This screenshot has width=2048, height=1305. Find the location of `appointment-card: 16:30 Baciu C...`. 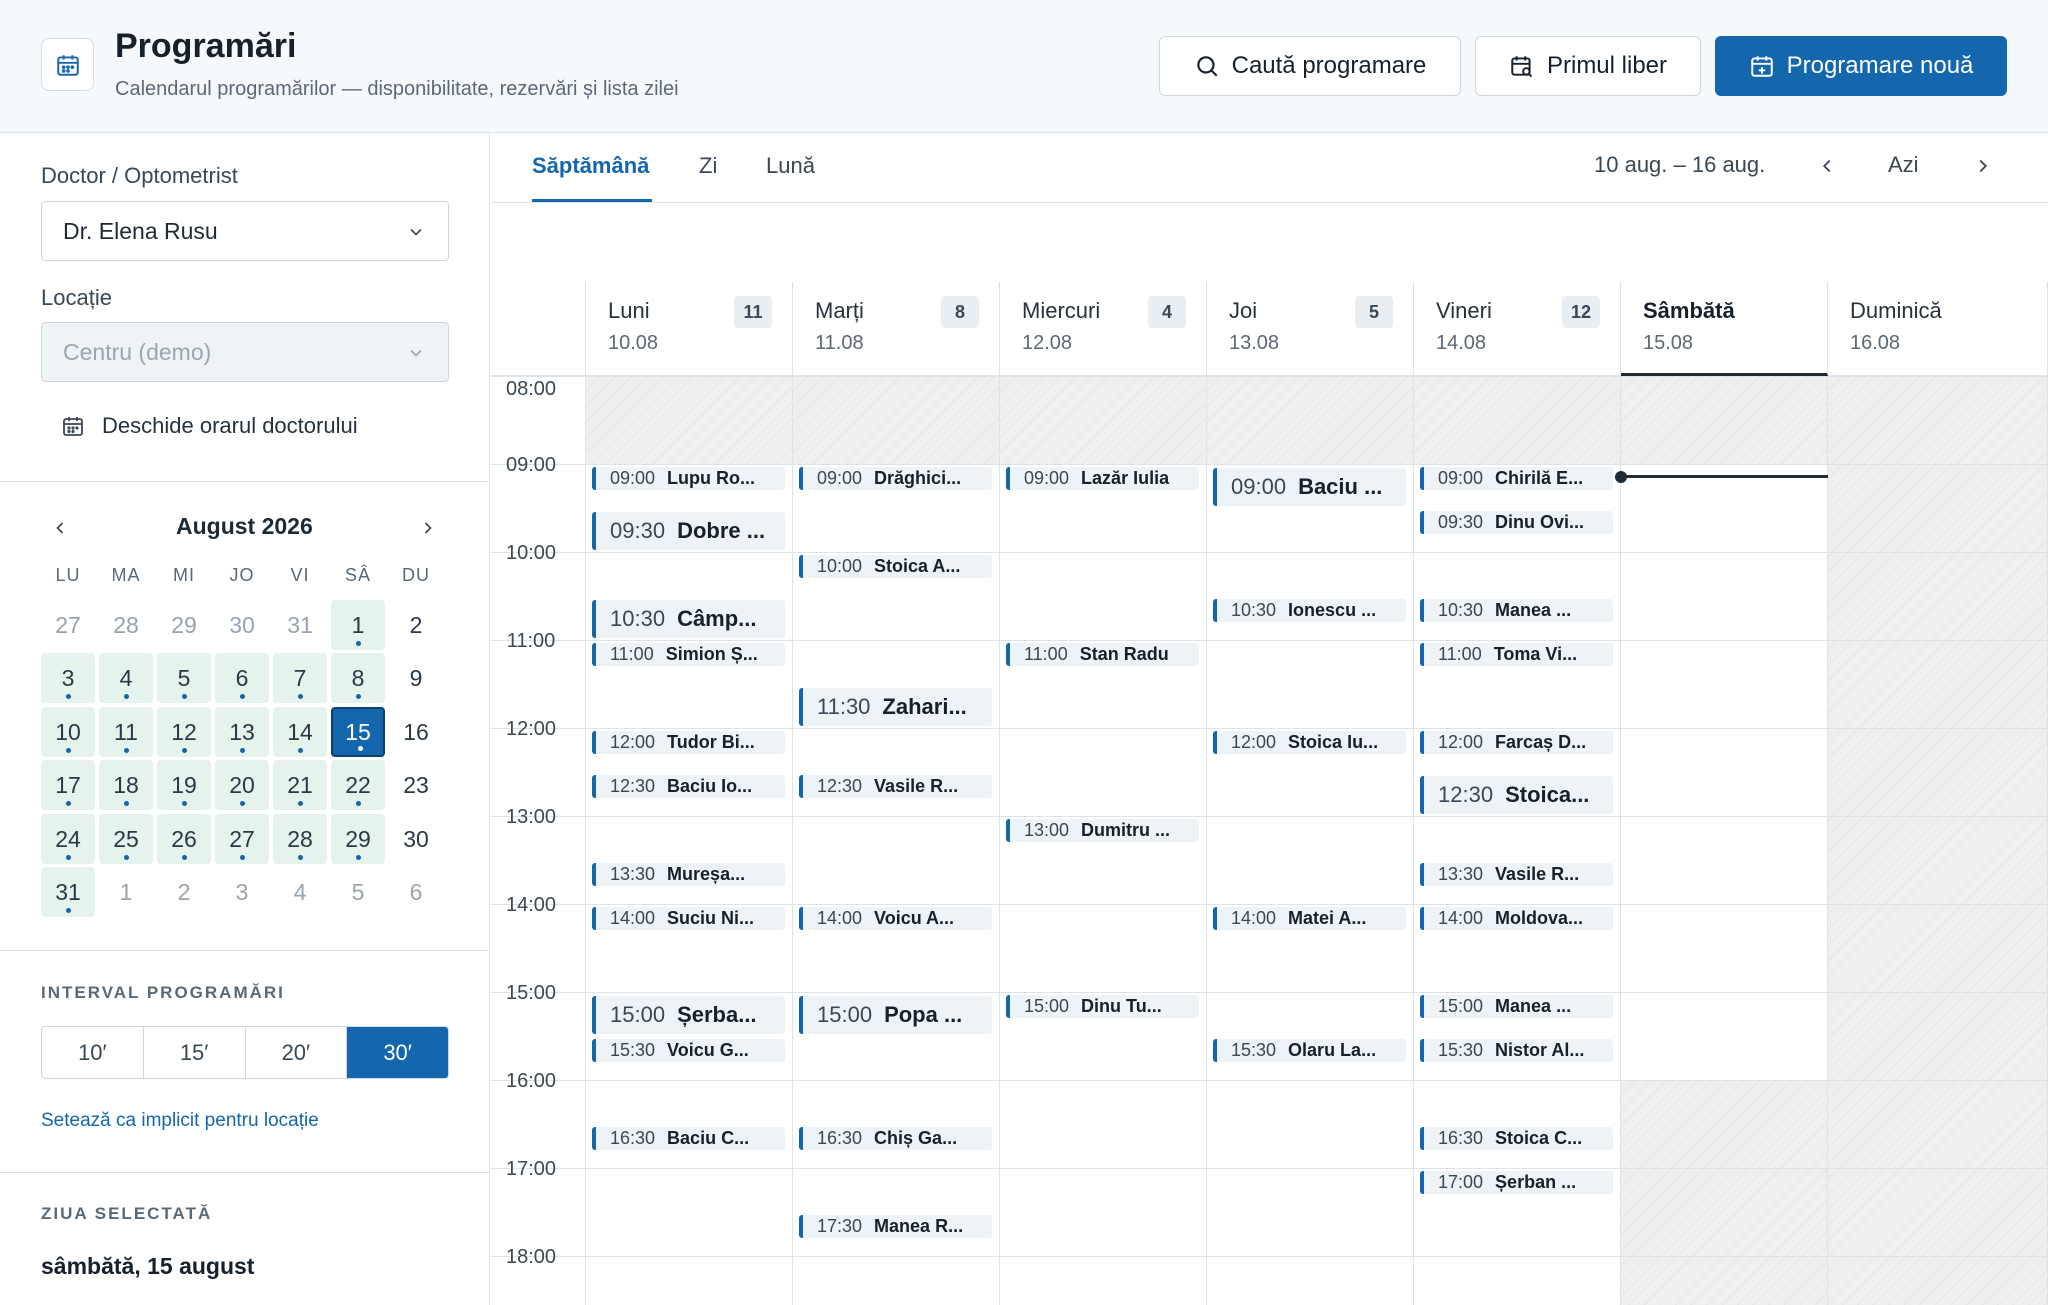

appointment-card: 16:30 Baciu C... is located at coordinates (688, 1138).